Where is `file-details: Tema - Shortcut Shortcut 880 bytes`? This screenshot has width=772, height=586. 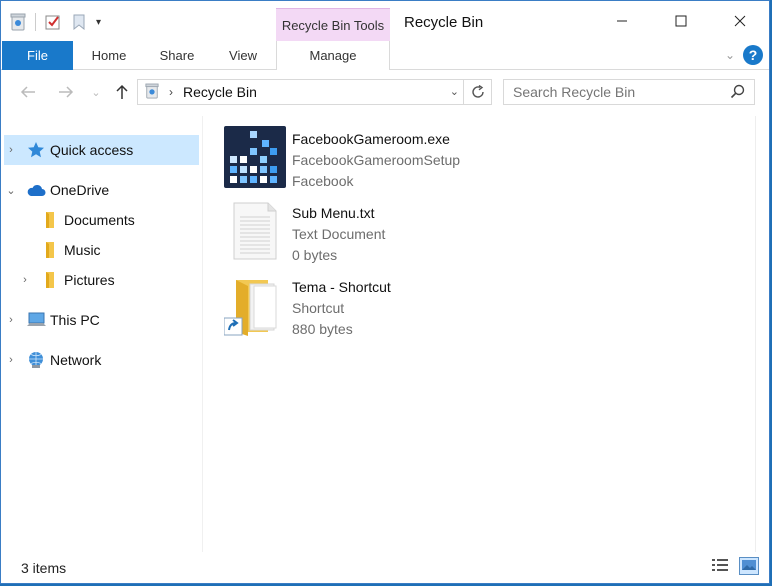
file-details: Tema - Shortcut Shortcut 880 bytes is located at coordinates (341, 308).